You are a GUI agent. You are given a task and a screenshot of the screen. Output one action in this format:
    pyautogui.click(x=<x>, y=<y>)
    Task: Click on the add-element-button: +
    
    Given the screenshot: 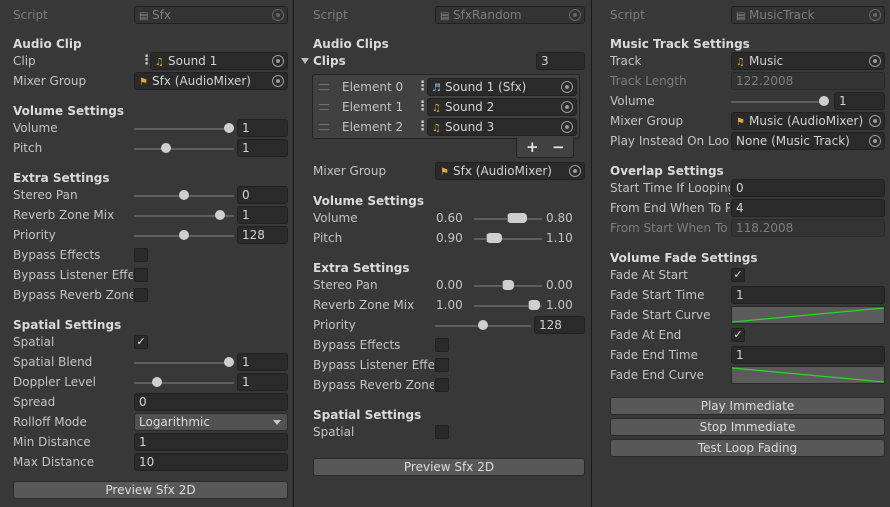 What is the action you would take?
    pyautogui.click(x=532, y=147)
    